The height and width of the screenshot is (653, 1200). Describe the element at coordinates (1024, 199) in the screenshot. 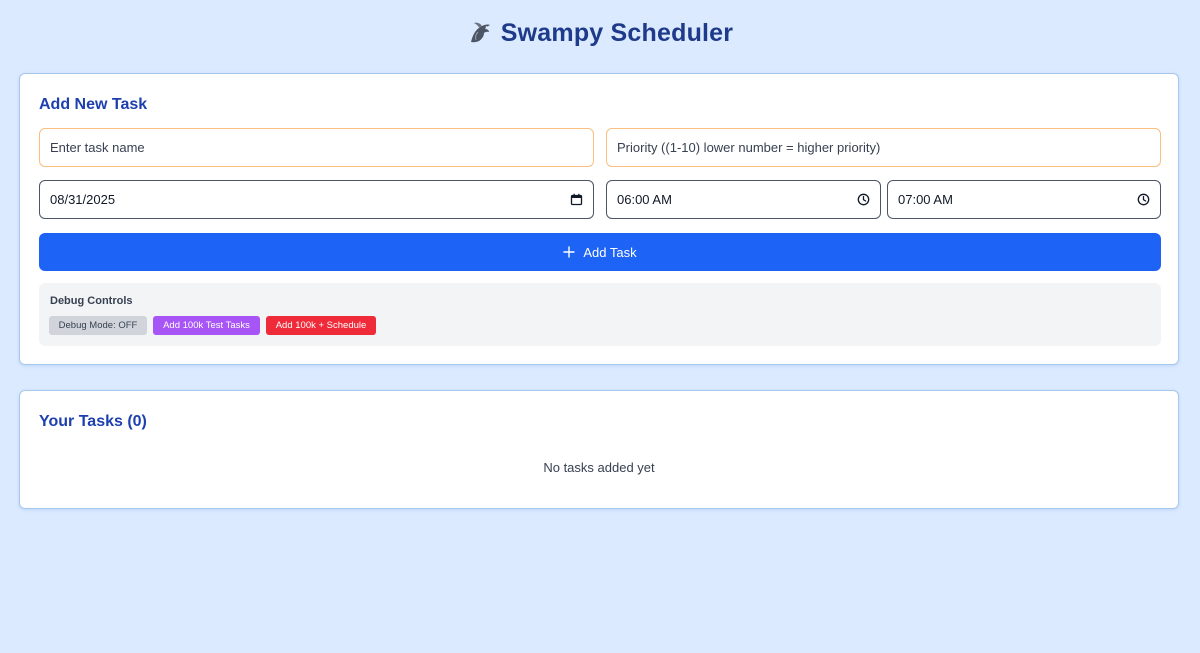

I see `end-time-input: 07:00 AM` at that location.